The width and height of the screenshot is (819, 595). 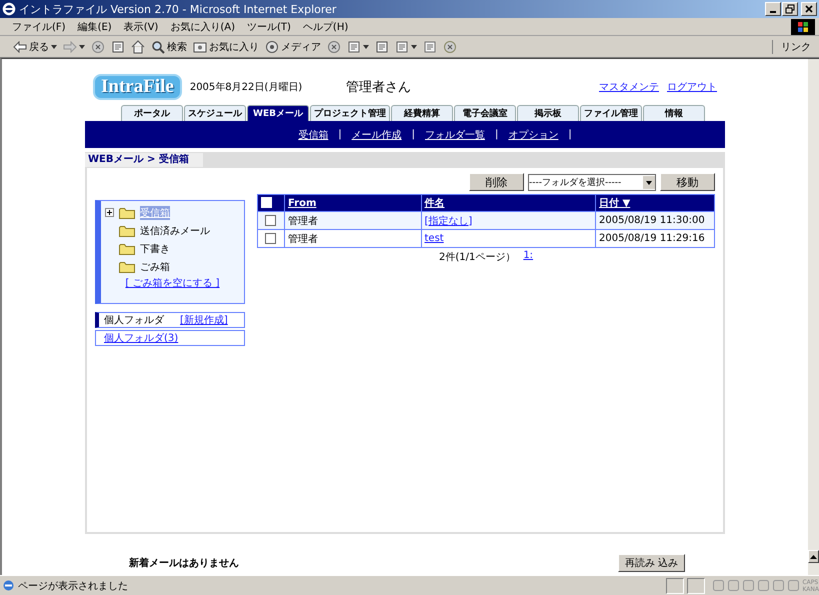 What do you see at coordinates (178, 9) in the screenshot?
I see `window-title: イントラファイル Version 2.70 - Microsoft Internet Explorer` at bounding box center [178, 9].